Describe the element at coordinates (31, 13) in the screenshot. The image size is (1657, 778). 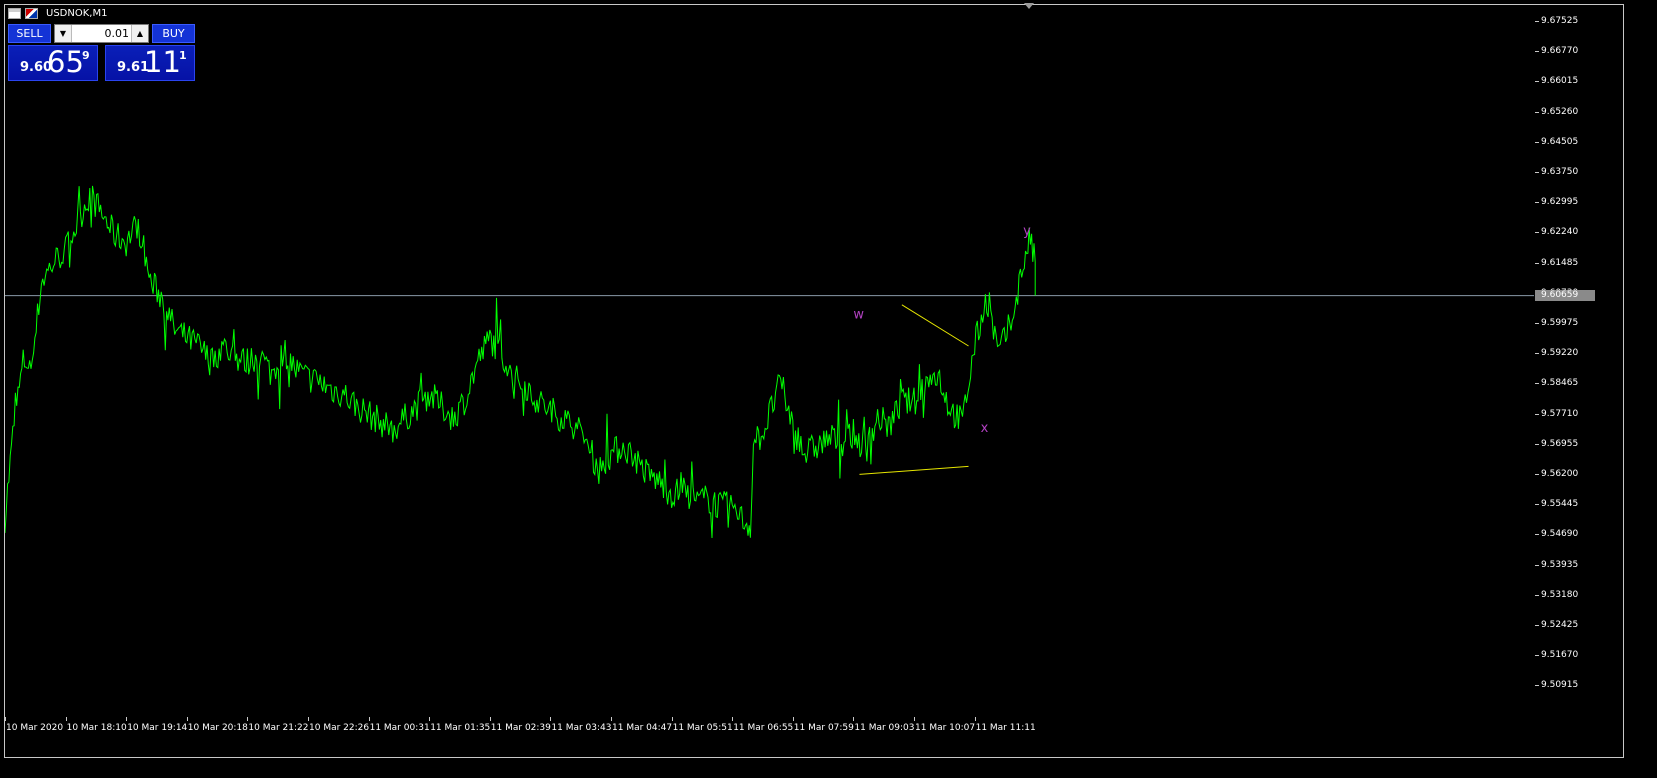
I see `flag-icon` at that location.